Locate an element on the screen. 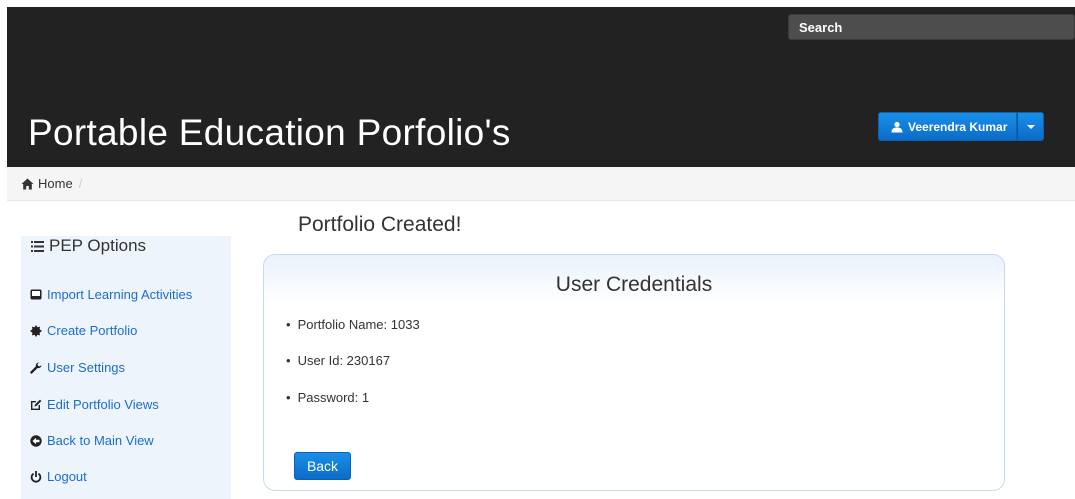  user-menu: Veerendra Kumar is located at coordinates (961, 126).